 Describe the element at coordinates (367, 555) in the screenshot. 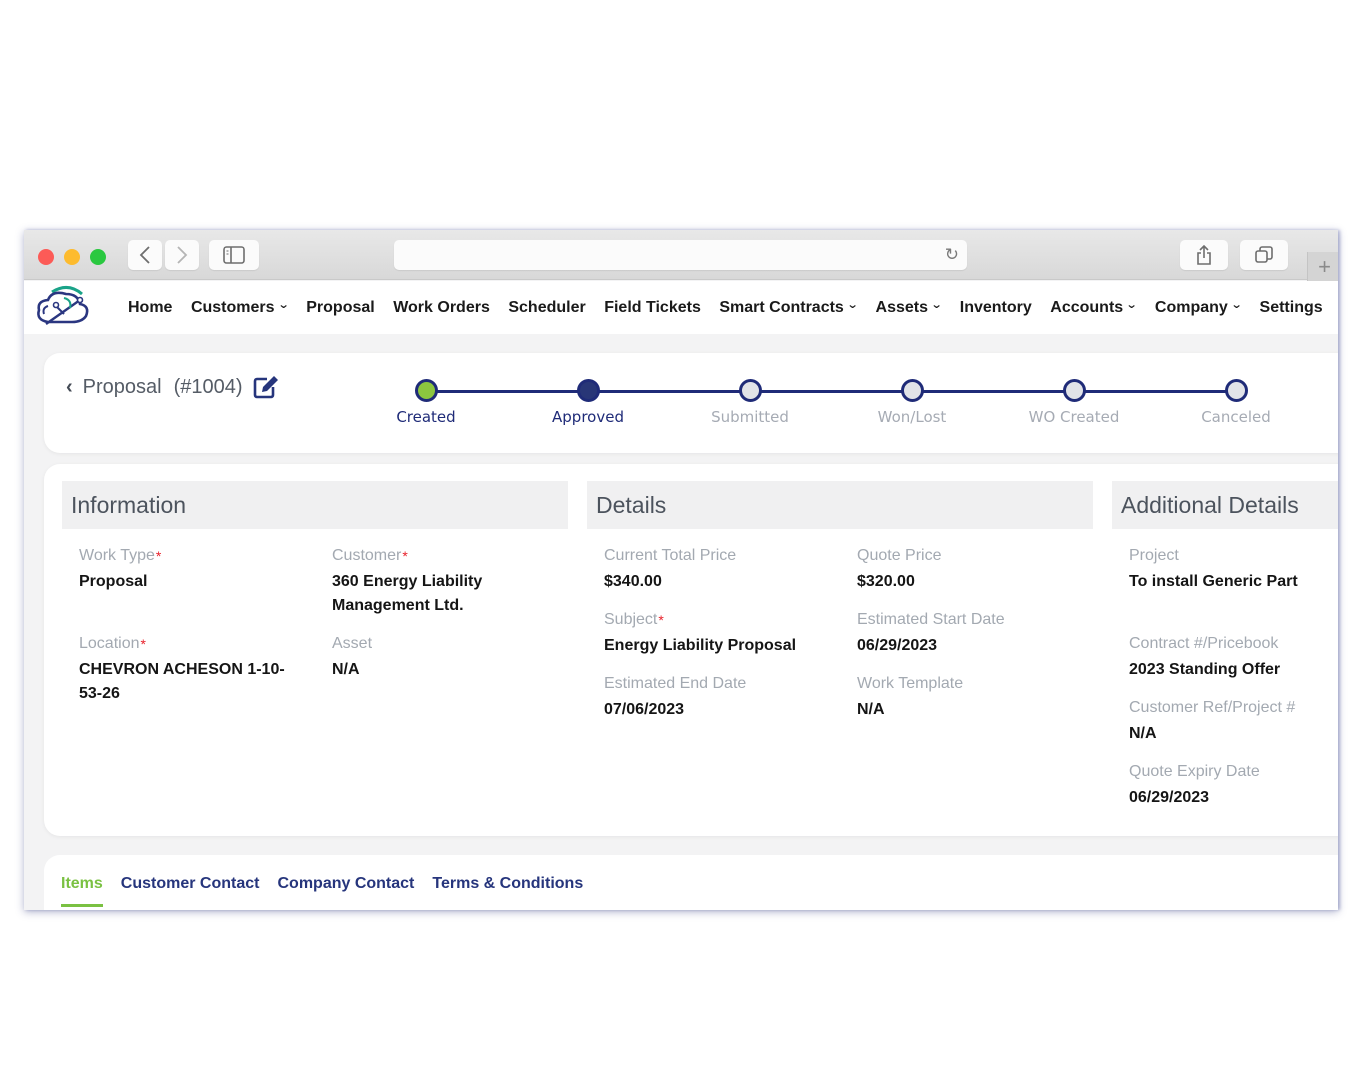

I see `field-label: Customer` at that location.